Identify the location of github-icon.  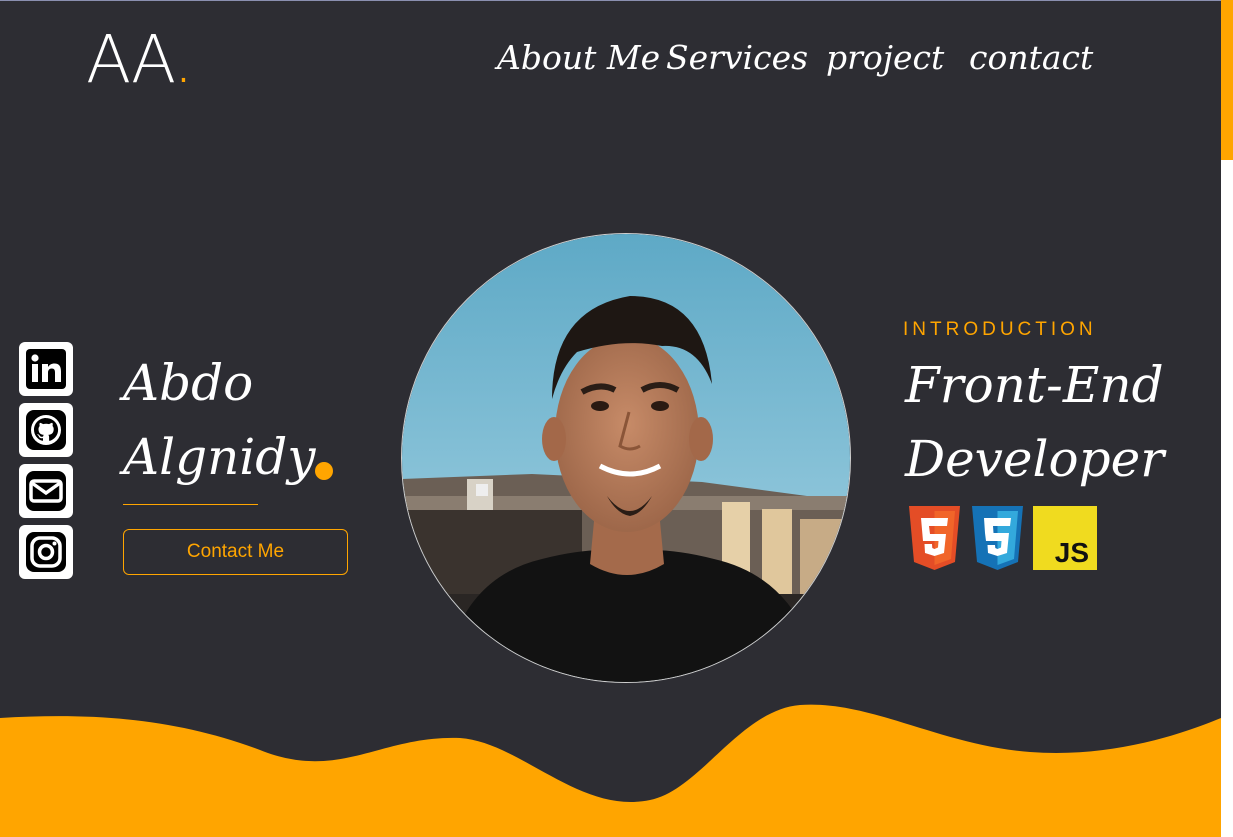
(46, 430).